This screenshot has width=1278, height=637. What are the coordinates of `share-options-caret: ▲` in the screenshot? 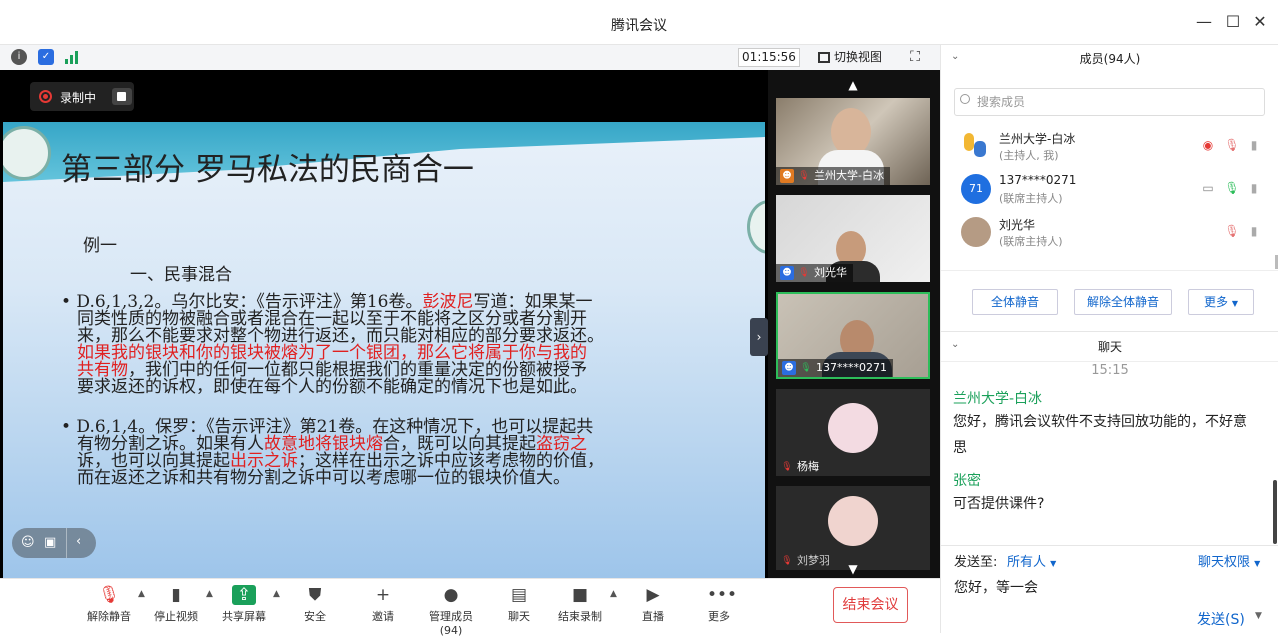 It's located at (276, 594).